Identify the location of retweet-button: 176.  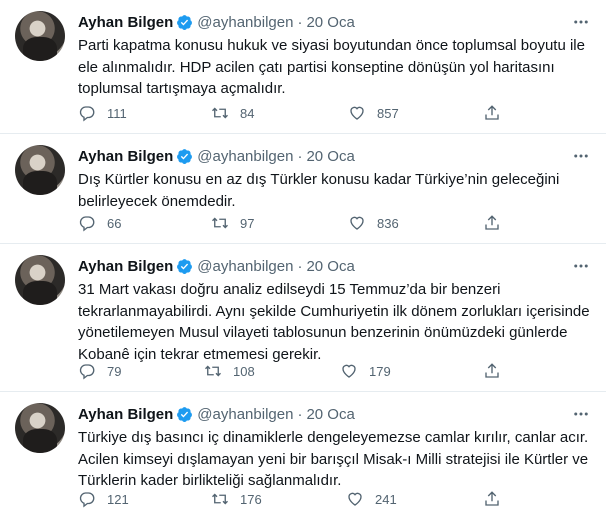
(236, 499).